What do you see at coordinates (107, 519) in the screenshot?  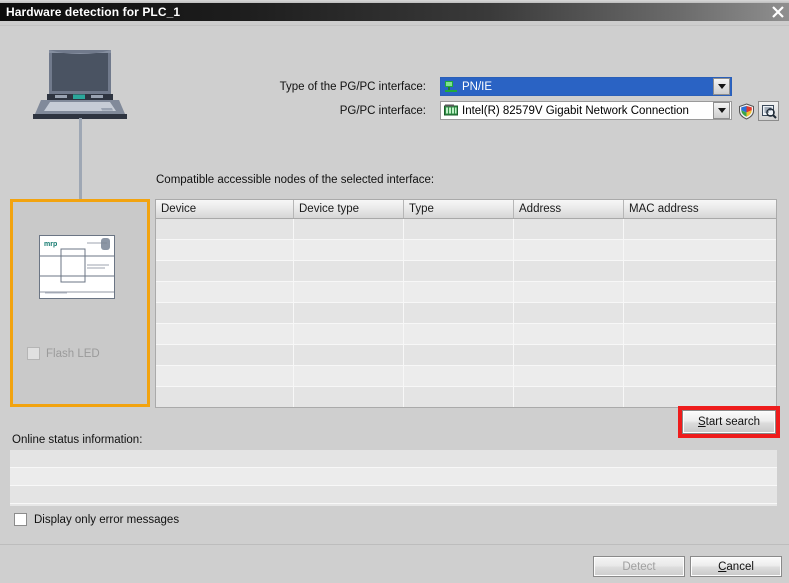 I see `display-only-error-messages-label: Display only error messages` at bounding box center [107, 519].